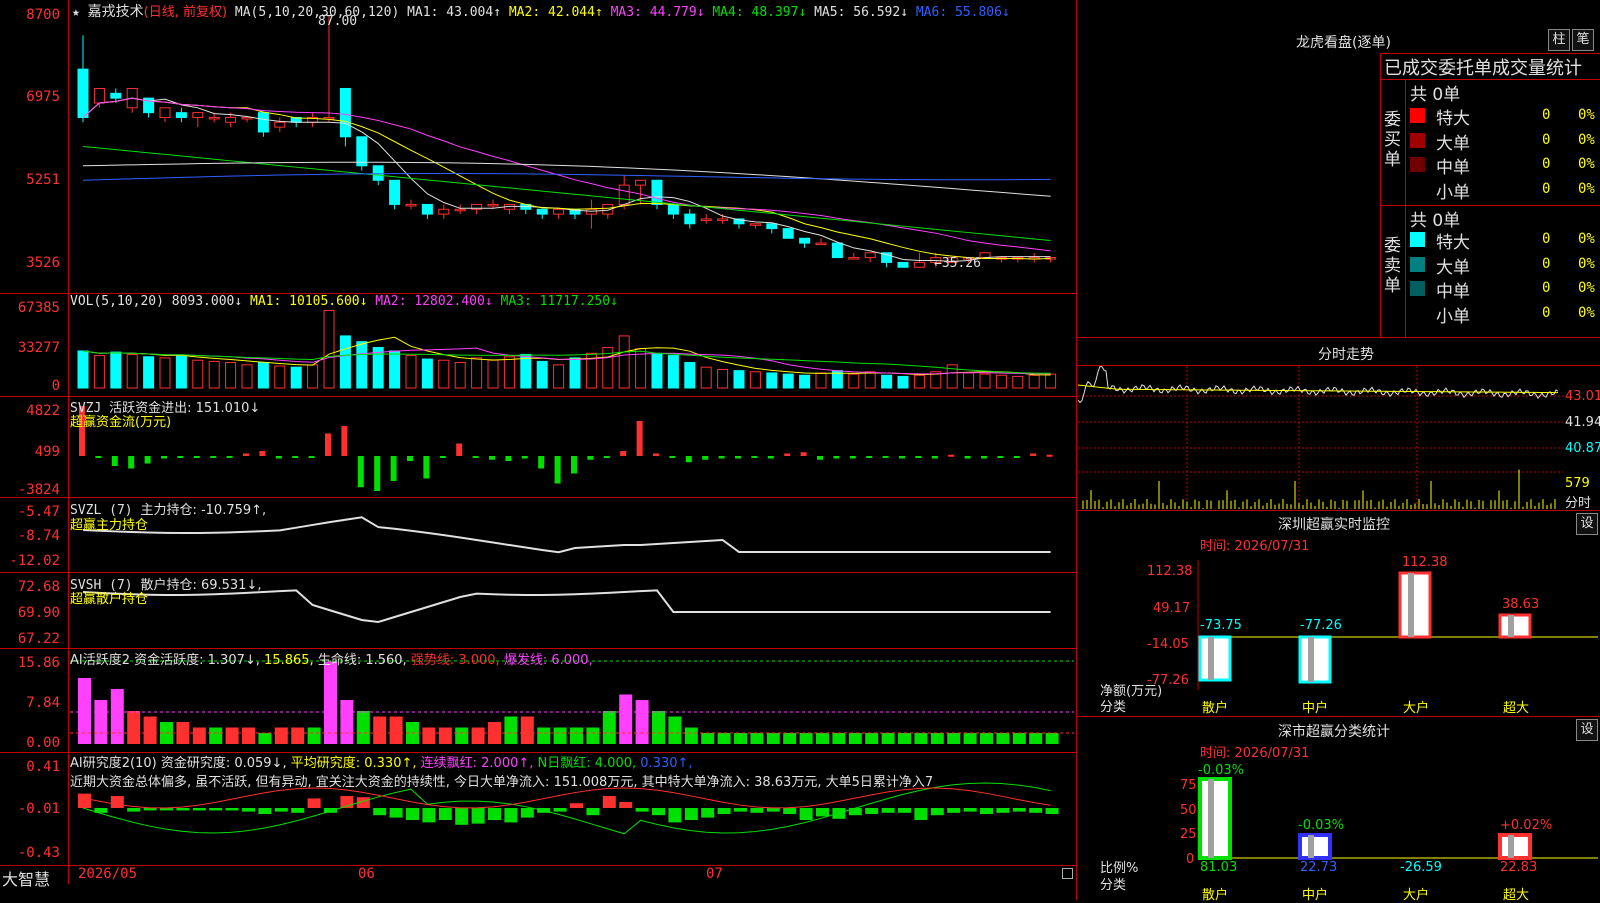  Describe the element at coordinates (1311, 846) in the screenshot. I see `cls-bar-shade` at that location.